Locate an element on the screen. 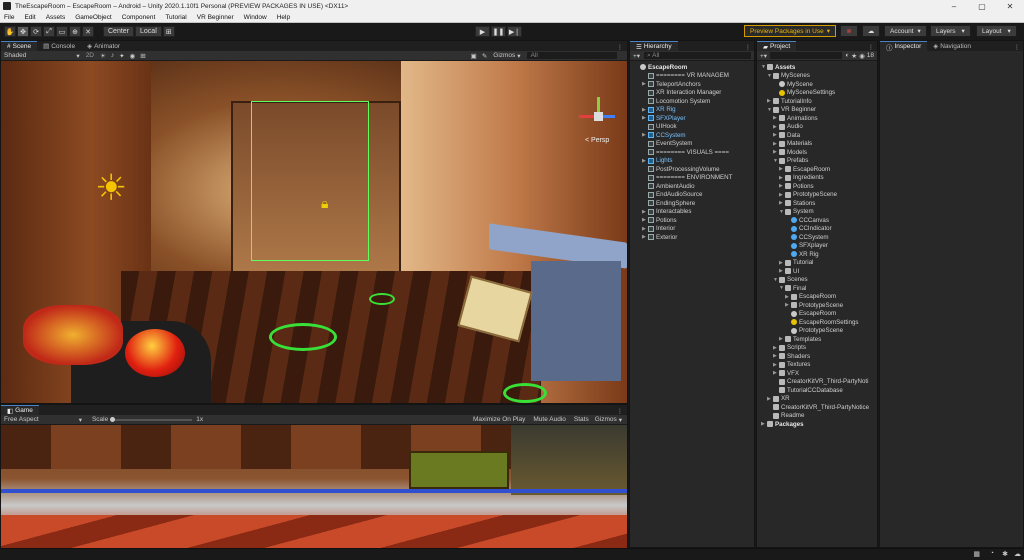 The width and height of the screenshot is (1024, 560). menu-item-edit: Edit is located at coordinates (29, 17).